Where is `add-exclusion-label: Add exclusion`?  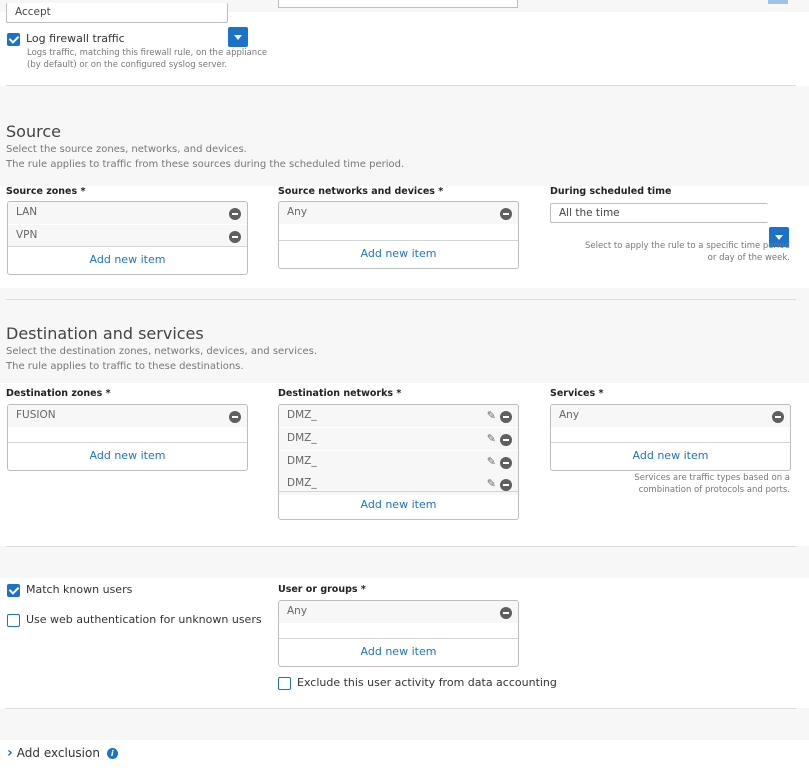
add-exclusion-label: Add exclusion is located at coordinates (58, 753).